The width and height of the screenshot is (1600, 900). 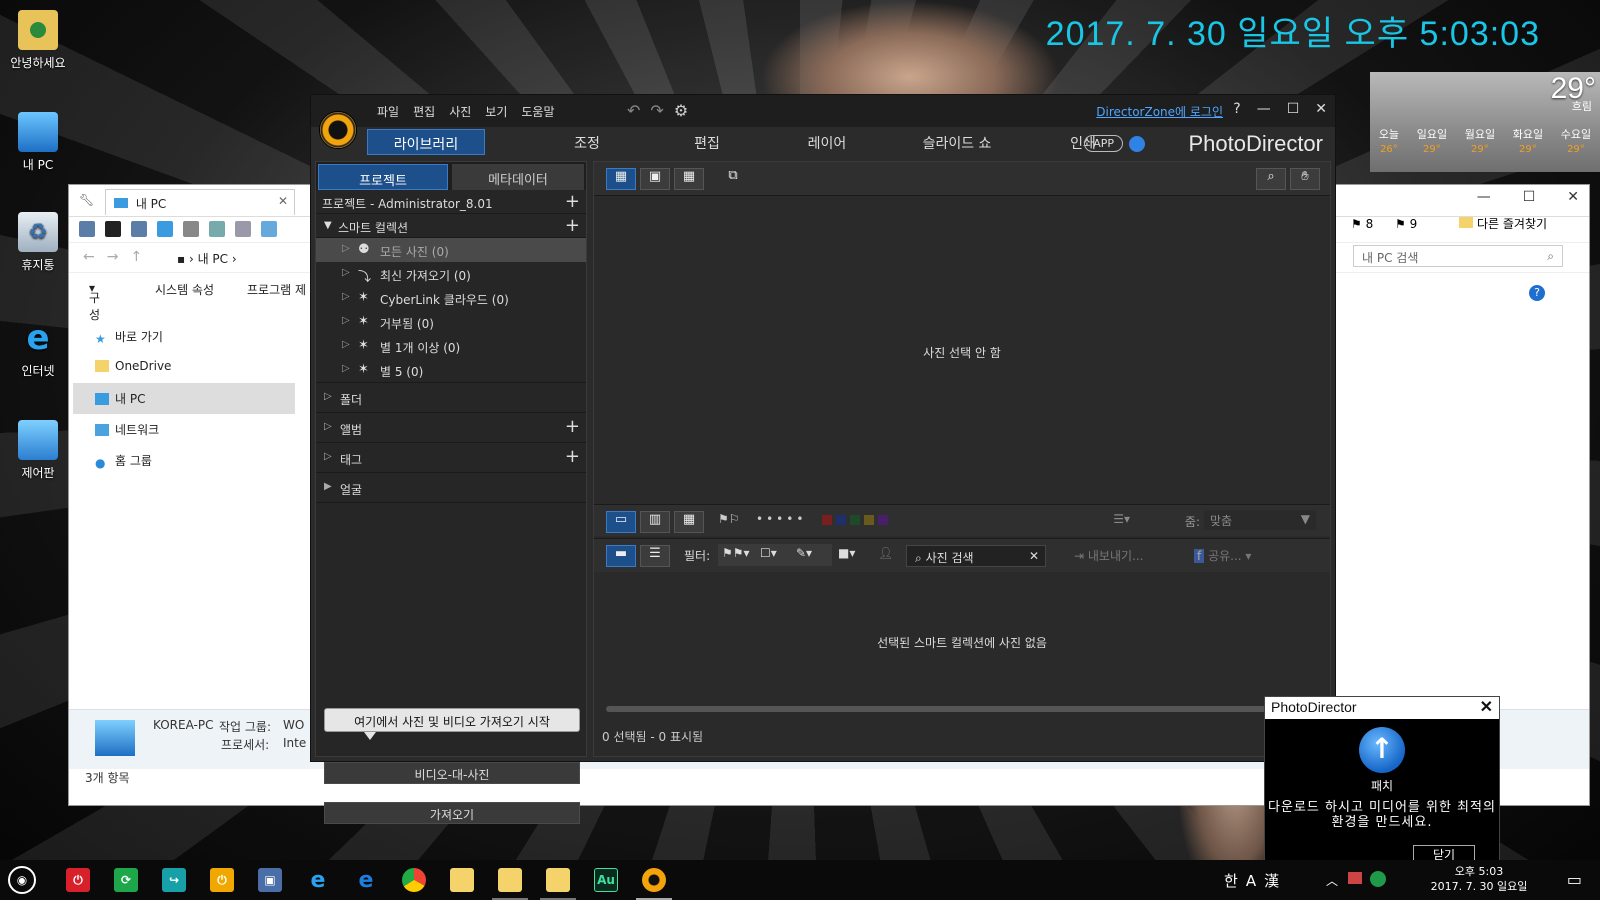 I want to click on favorite-flag: ⚑ 8, so click(x=1362, y=224).